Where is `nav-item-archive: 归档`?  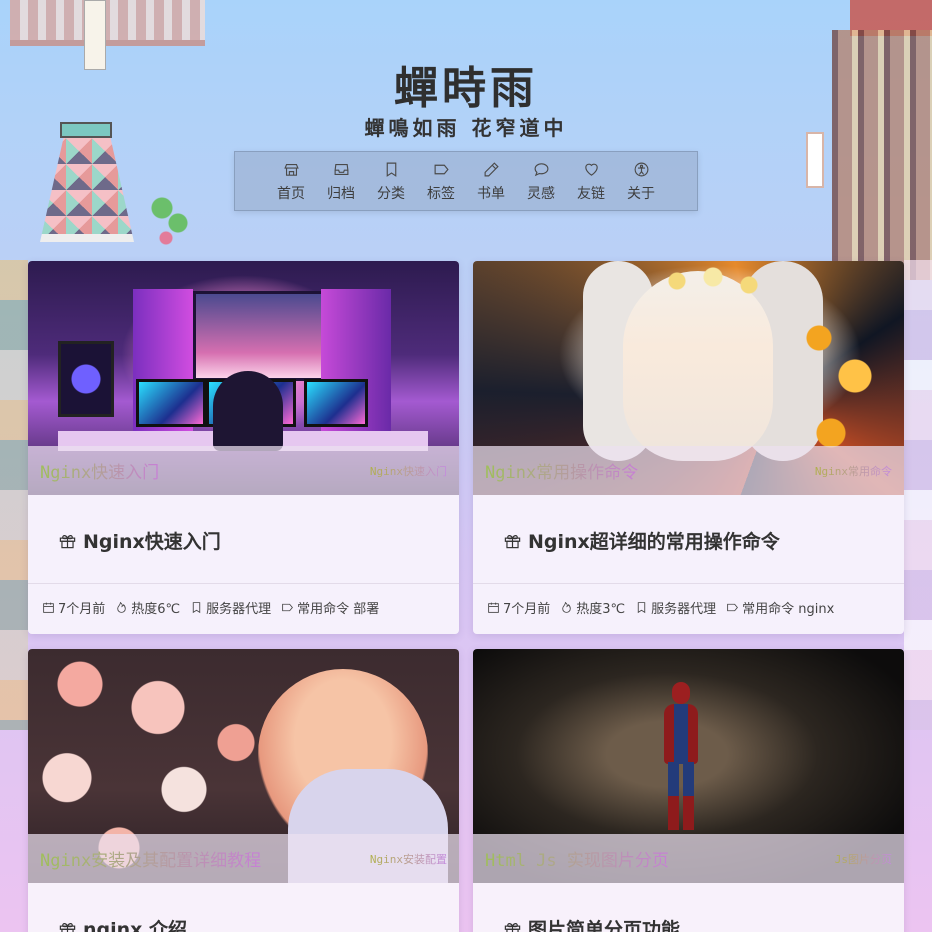 nav-item-archive: 归档 is located at coordinates (341, 184).